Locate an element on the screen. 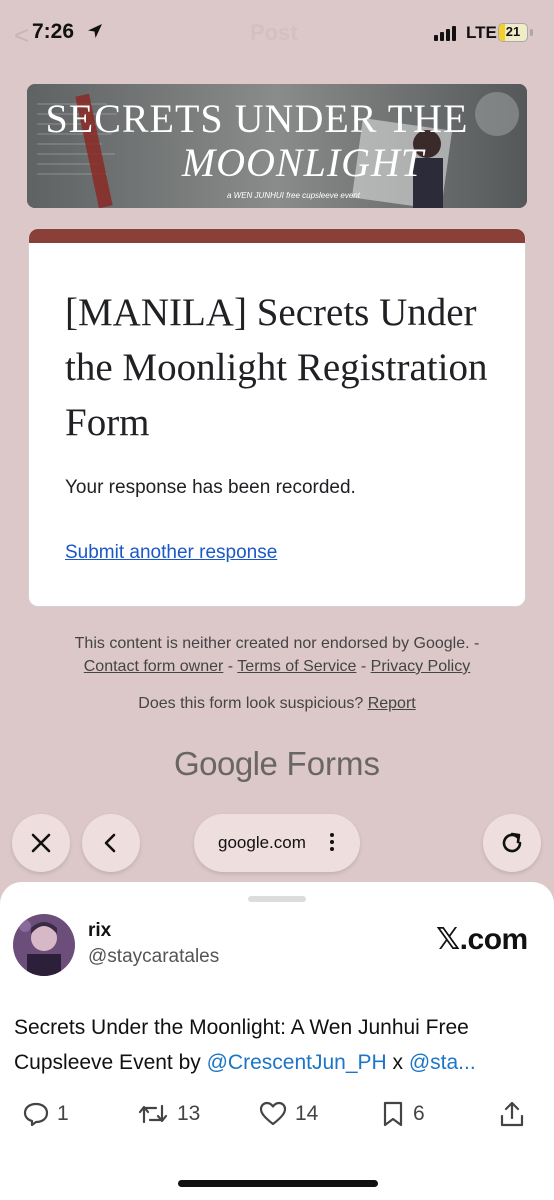 This screenshot has height=1200, width=554. banner-title: SECRETS UNDER THE is located at coordinates (257, 118).